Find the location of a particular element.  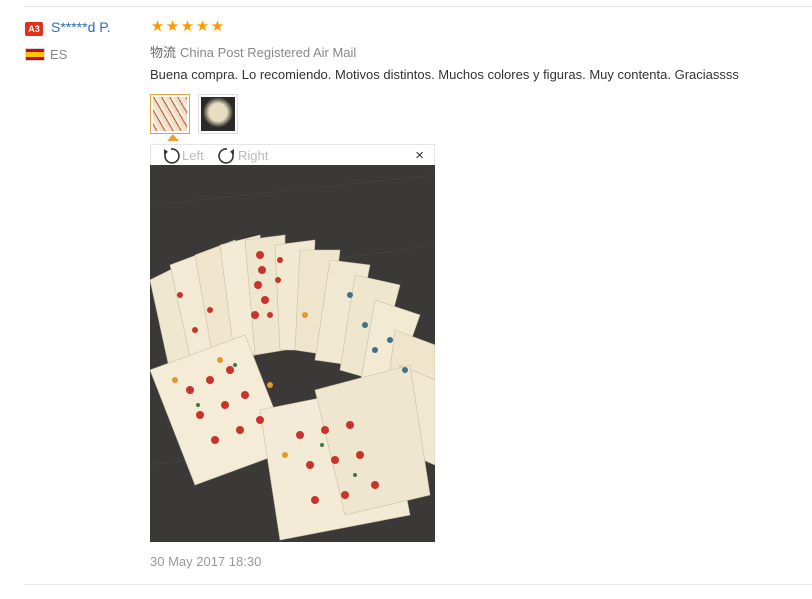

spain-flag-icon is located at coordinates (35, 54).